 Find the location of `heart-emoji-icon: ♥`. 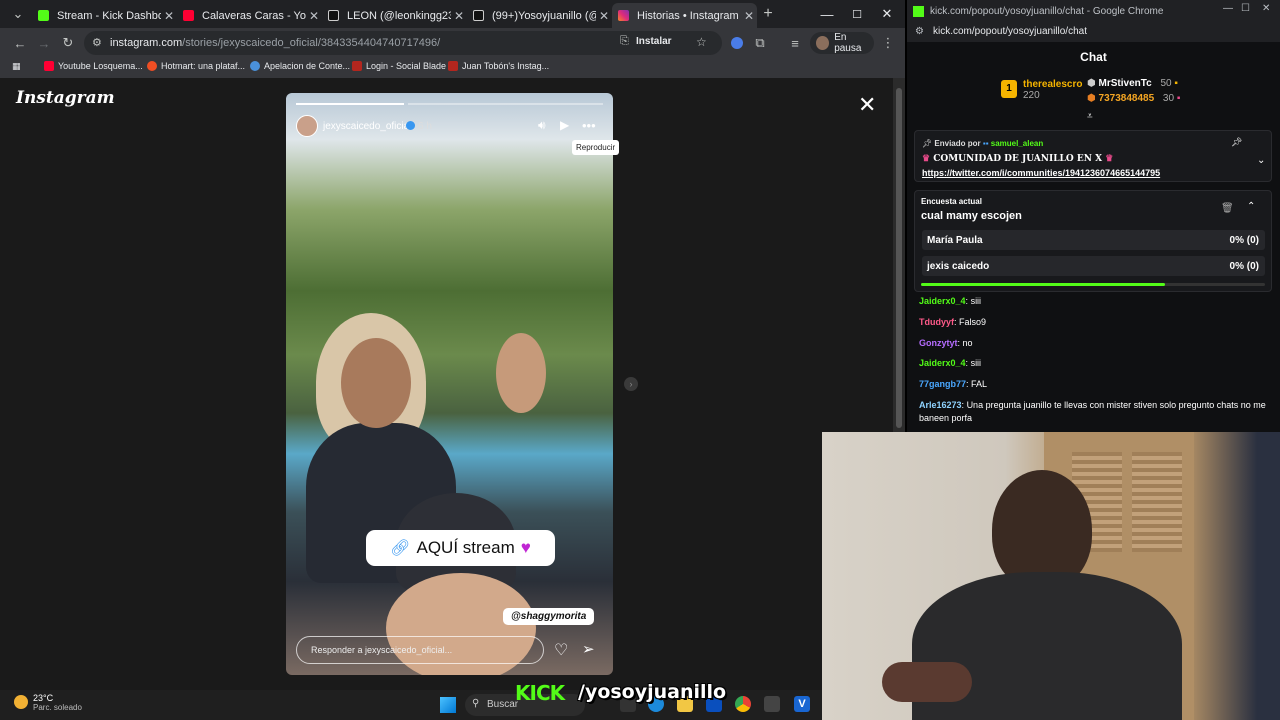

heart-emoji-icon: ♥ is located at coordinates (525, 547).